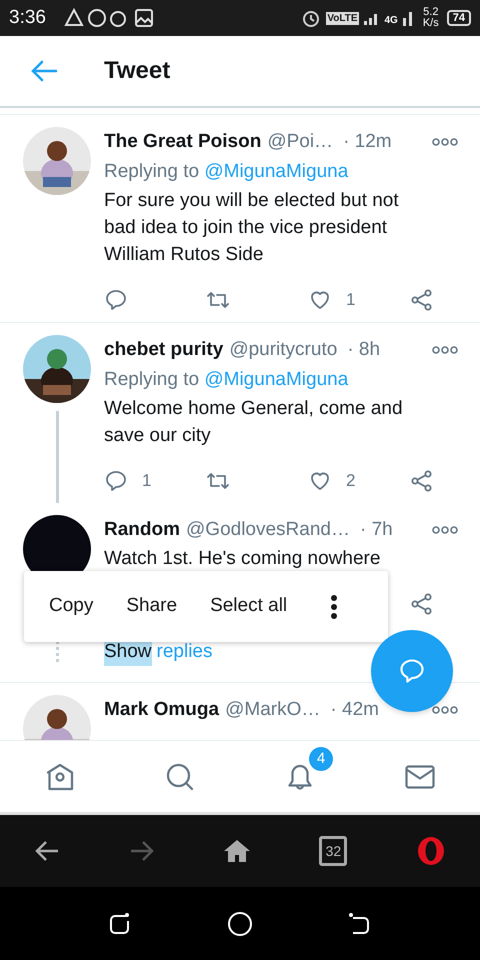 This screenshot has height=960, width=480. What do you see at coordinates (367, 142) in the screenshot?
I see `tweet-time: · 12m` at bounding box center [367, 142].